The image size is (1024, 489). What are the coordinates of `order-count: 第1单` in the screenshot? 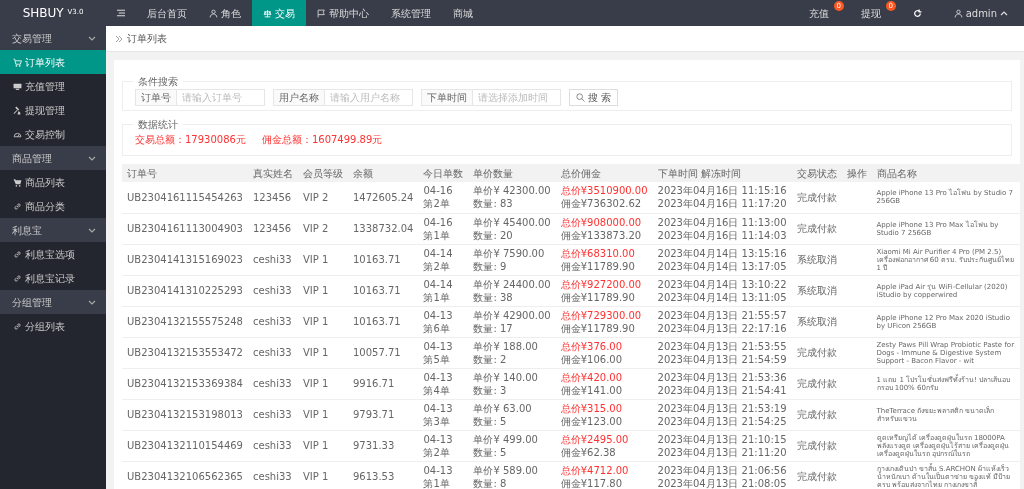 It's located at (437, 482).